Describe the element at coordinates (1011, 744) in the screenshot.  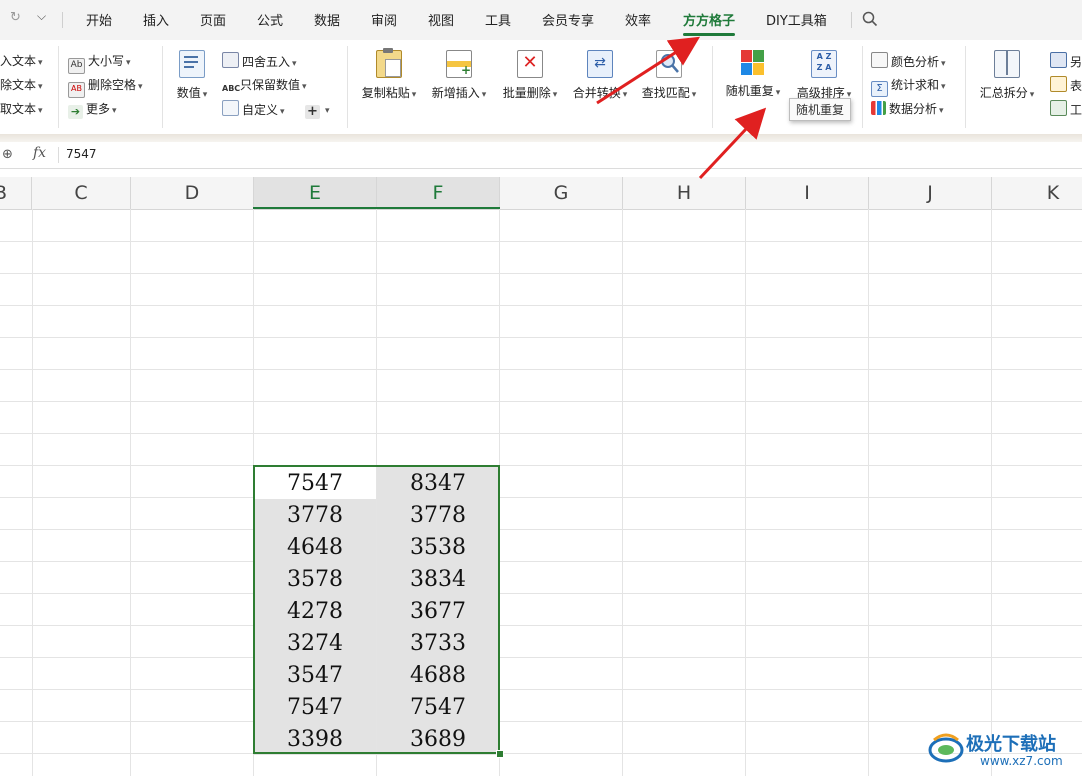
I see `watermark-name: 极光下载站` at that location.